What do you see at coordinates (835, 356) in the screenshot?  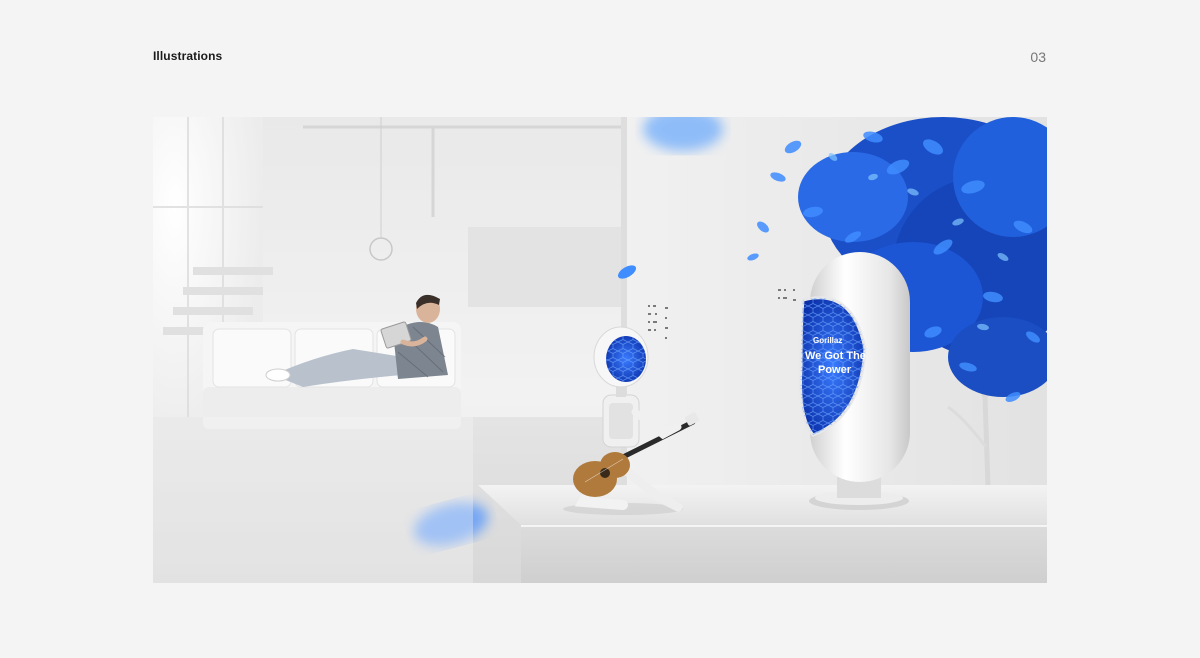 I see `speaker-screen-line1: We Got The` at bounding box center [835, 356].